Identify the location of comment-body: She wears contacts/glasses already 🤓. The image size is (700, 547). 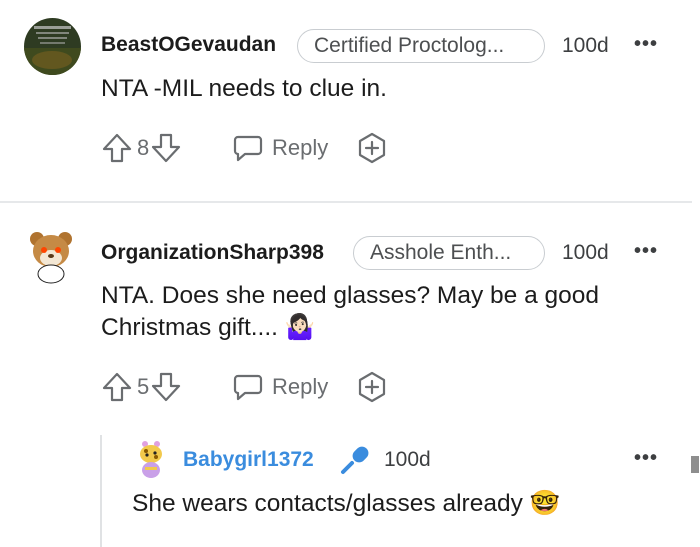
(402, 504).